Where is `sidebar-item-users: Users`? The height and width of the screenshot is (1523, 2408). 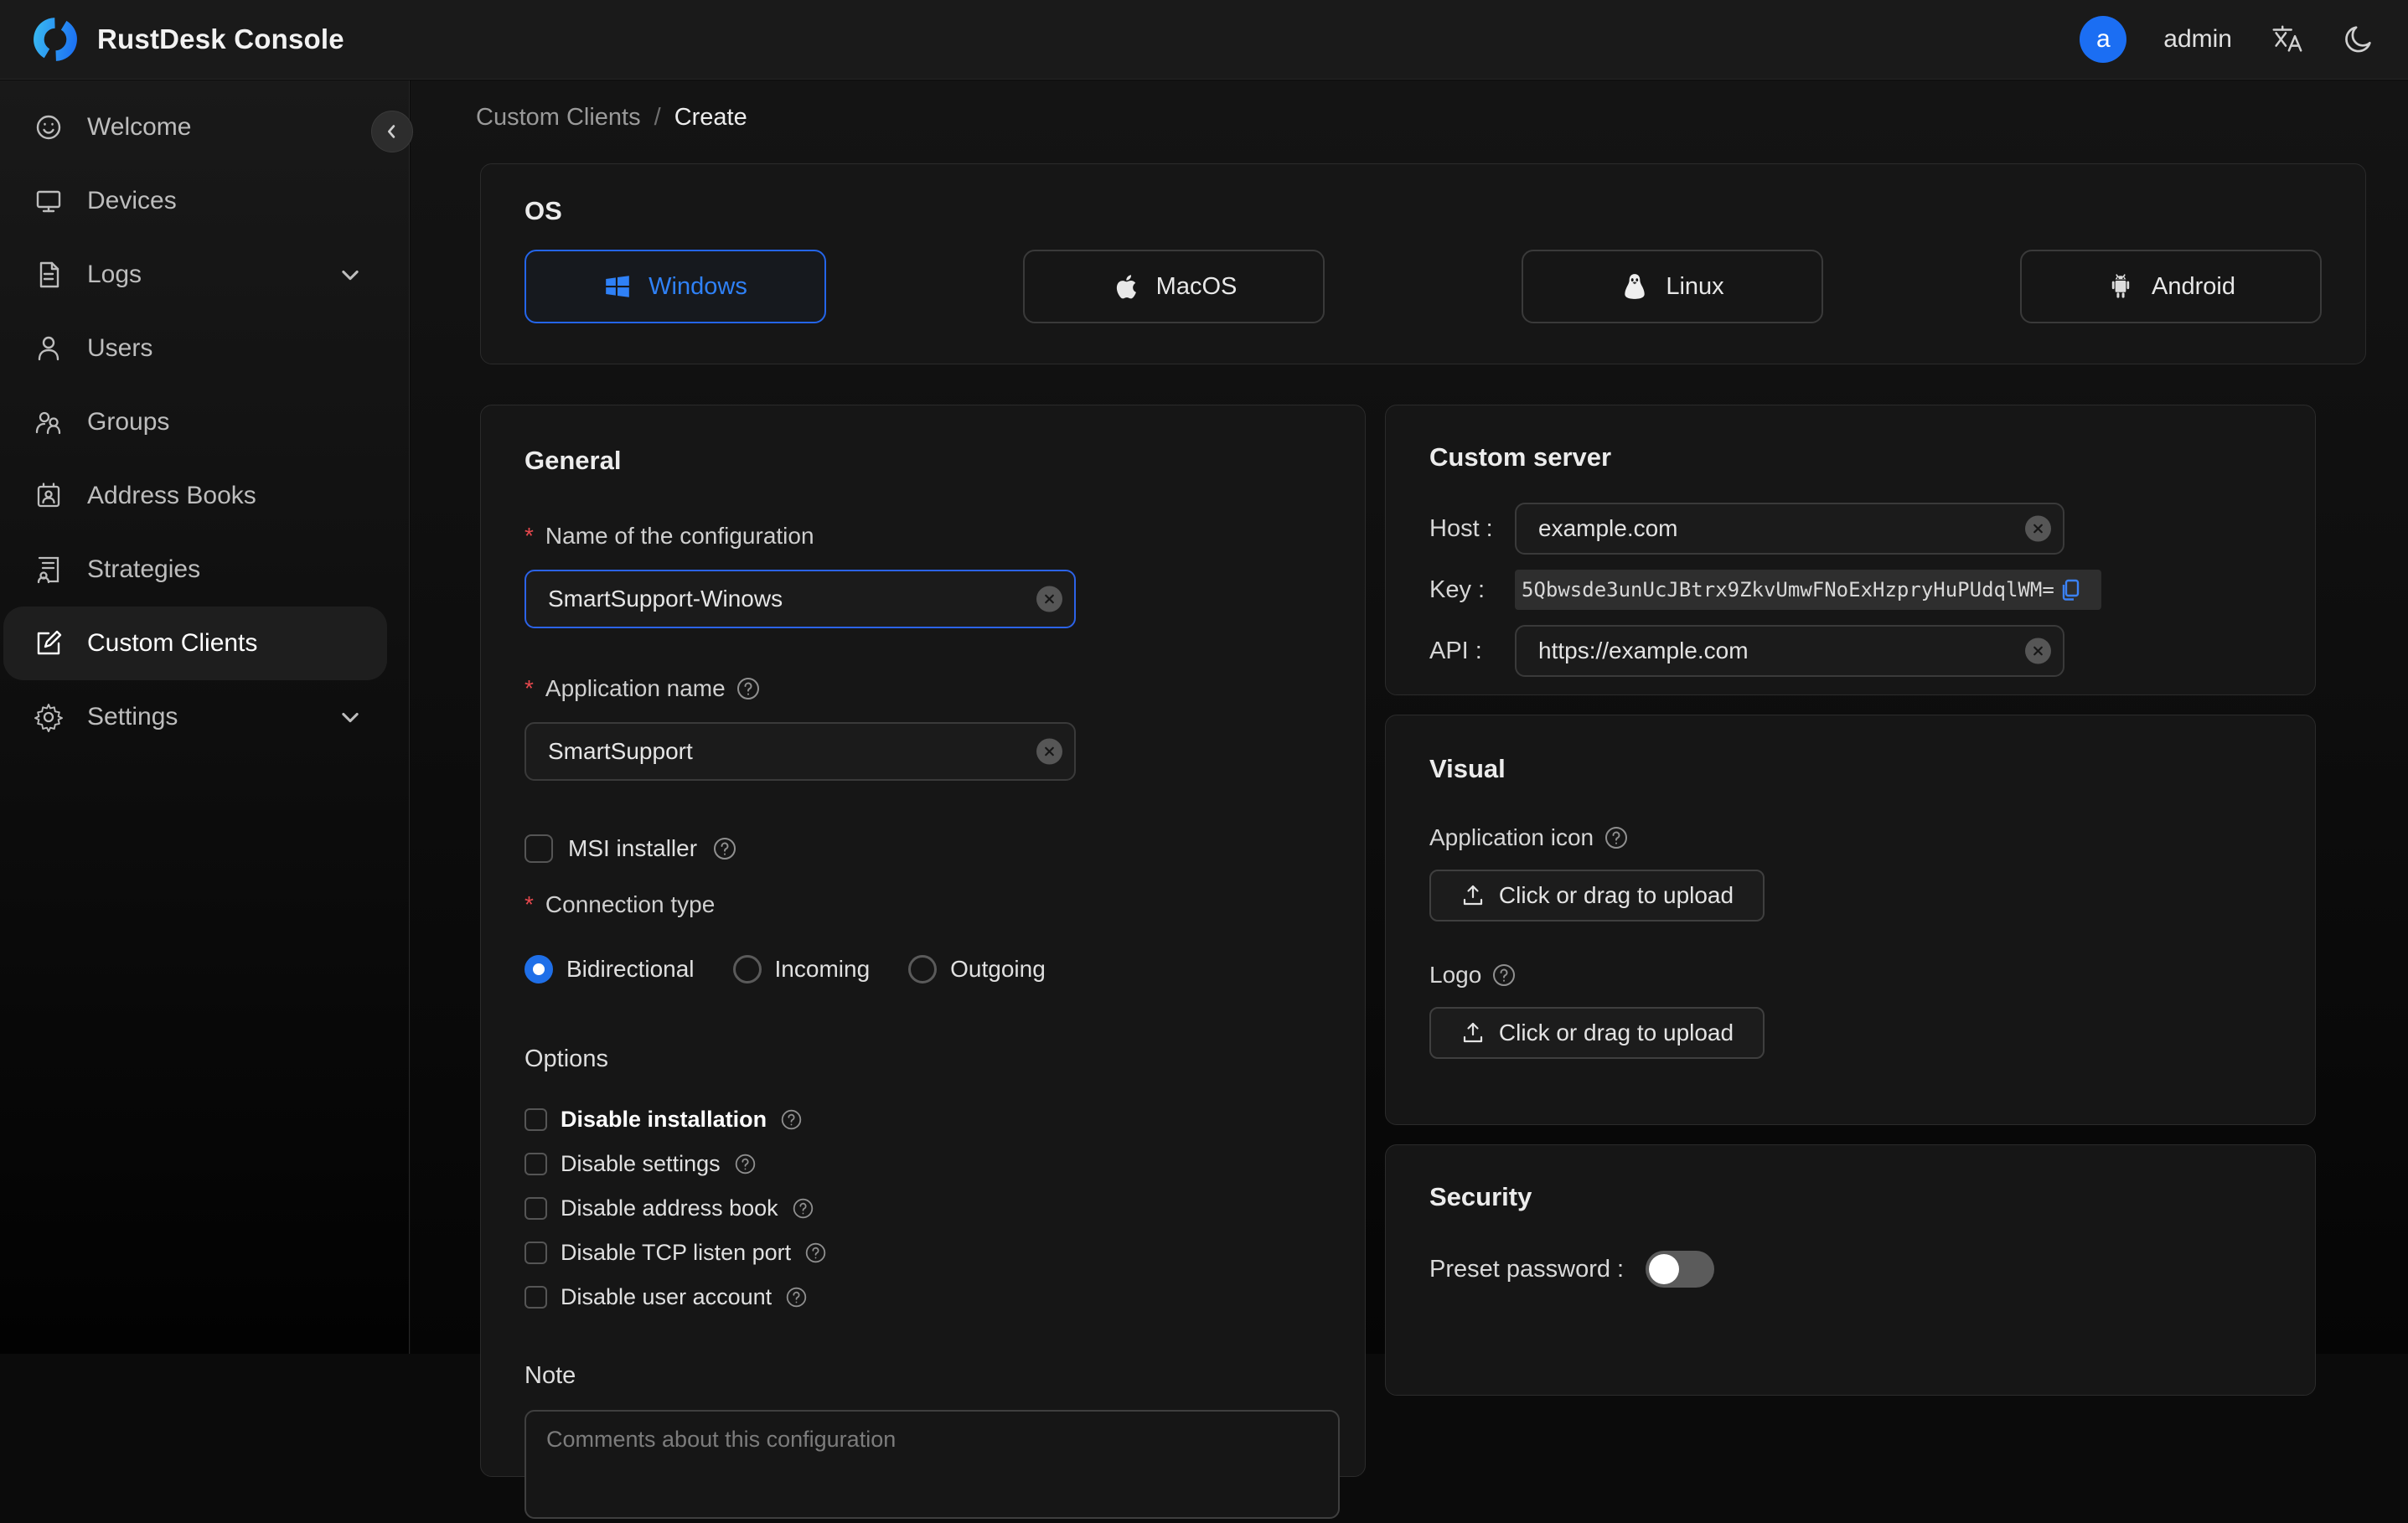
sidebar-item-users: Users is located at coordinates (204, 349).